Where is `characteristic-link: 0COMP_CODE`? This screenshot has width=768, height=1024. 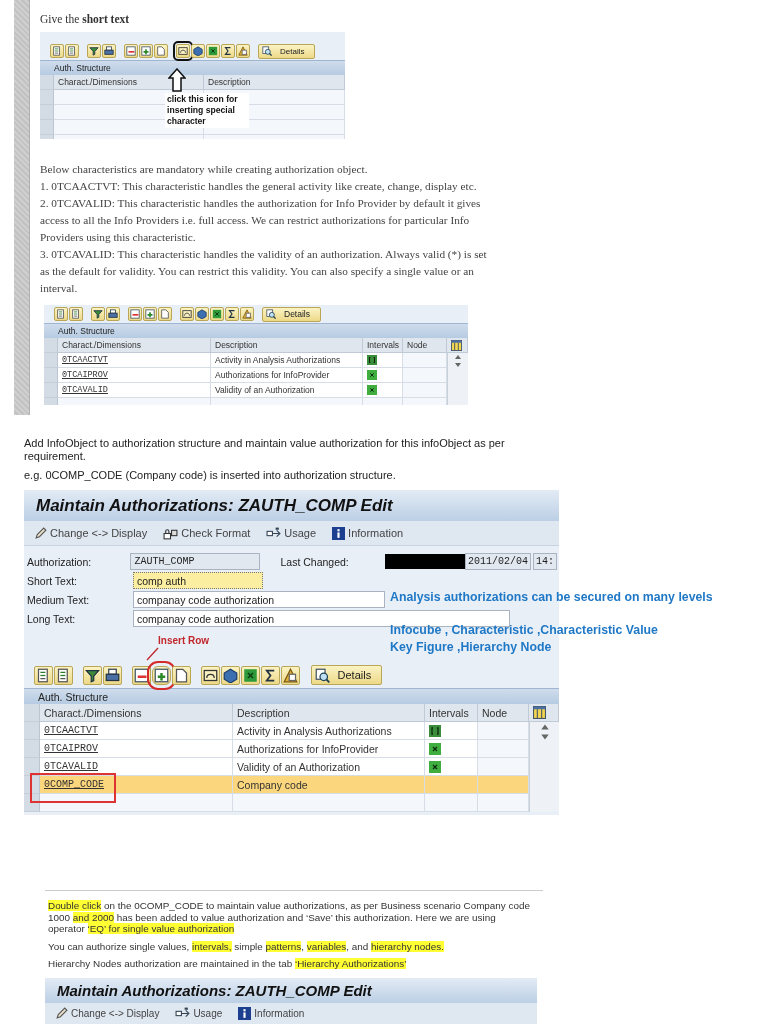
characteristic-link: 0COMP_CODE is located at coordinates (74, 784).